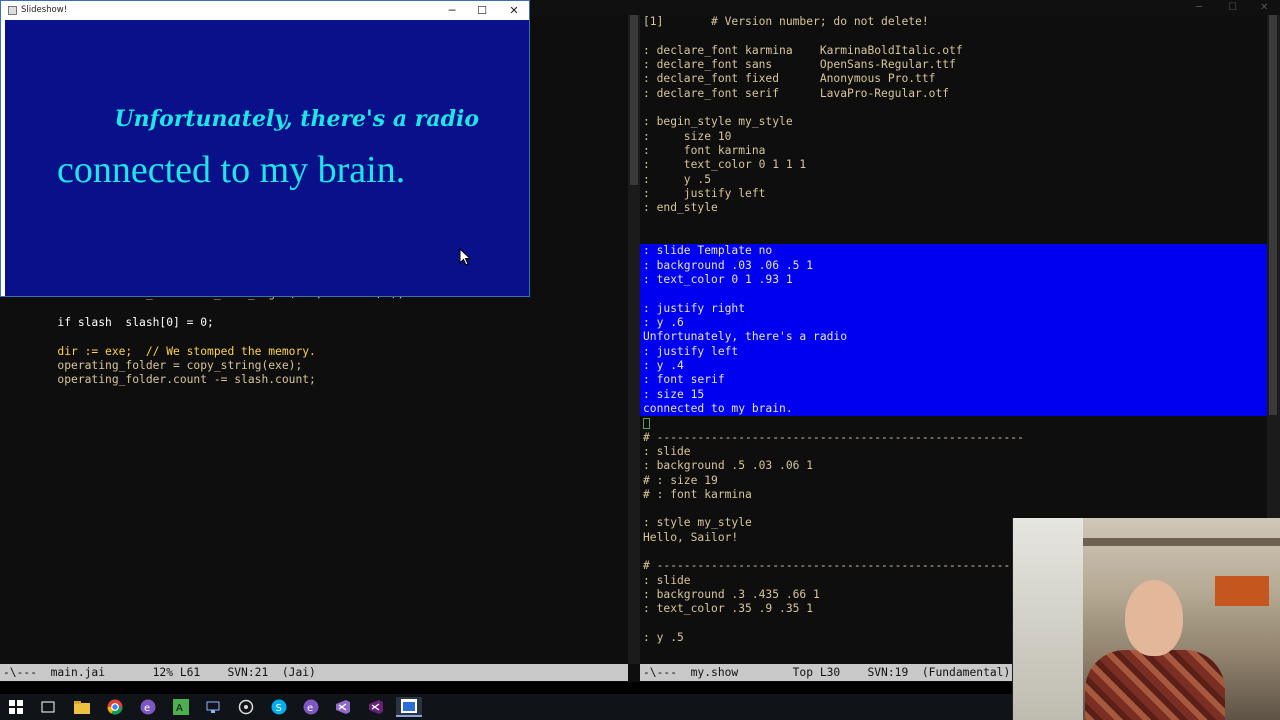 This screenshot has height=720, width=1280. What do you see at coordinates (482, 10) in the screenshot?
I see `maximize-button: ☐` at bounding box center [482, 10].